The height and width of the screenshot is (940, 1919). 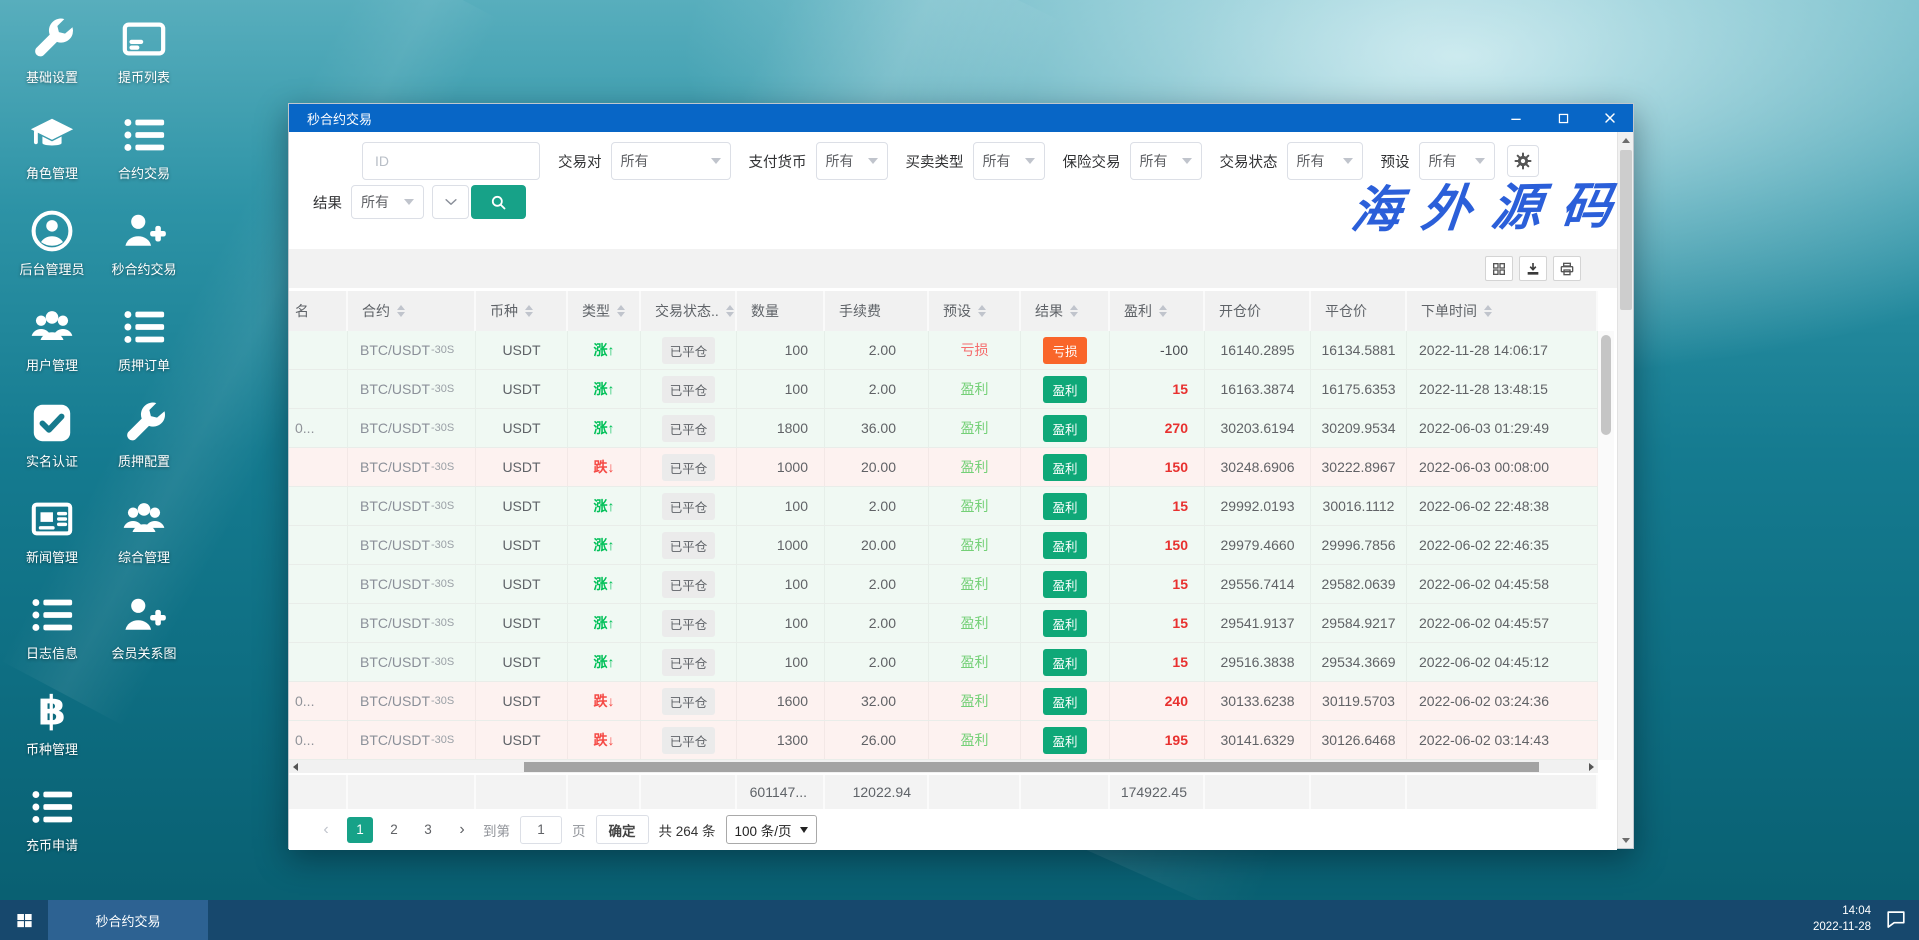 What do you see at coordinates (144, 348) in the screenshot?
I see `desktop-shortcut: 质押订单` at bounding box center [144, 348].